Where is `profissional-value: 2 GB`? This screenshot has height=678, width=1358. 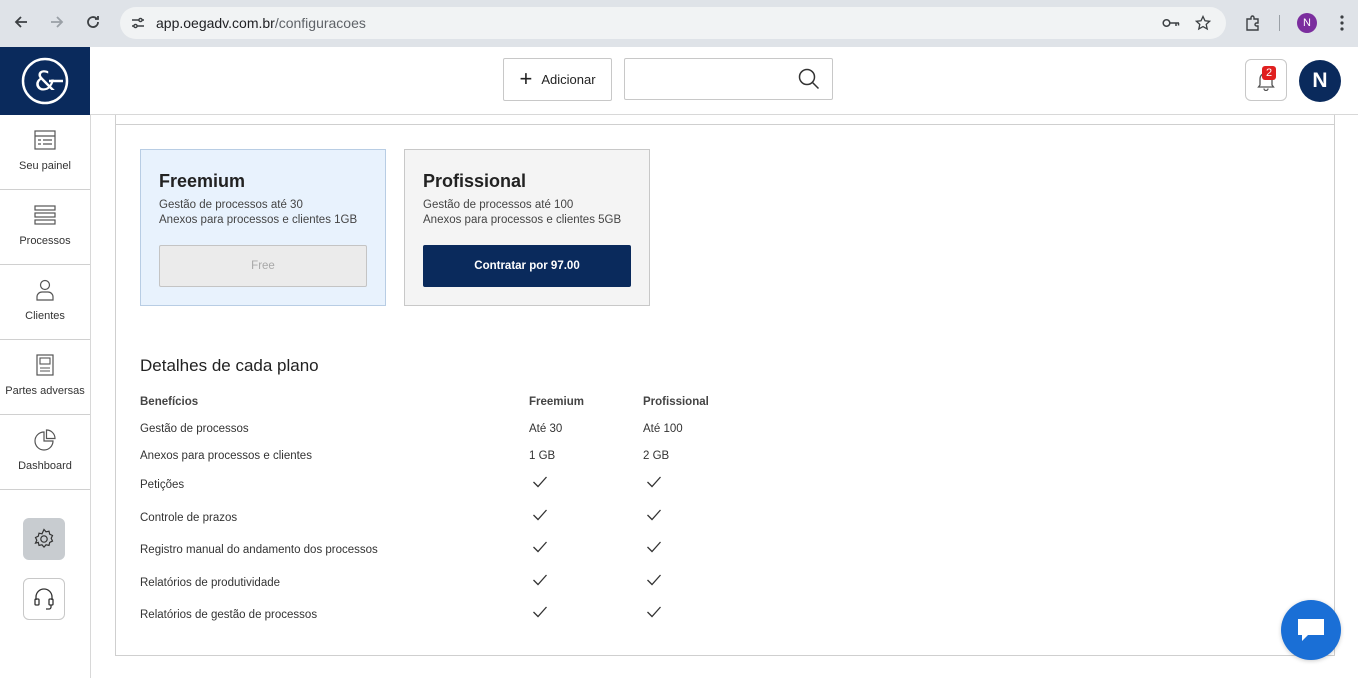 profissional-value: 2 GB is located at coordinates (656, 456).